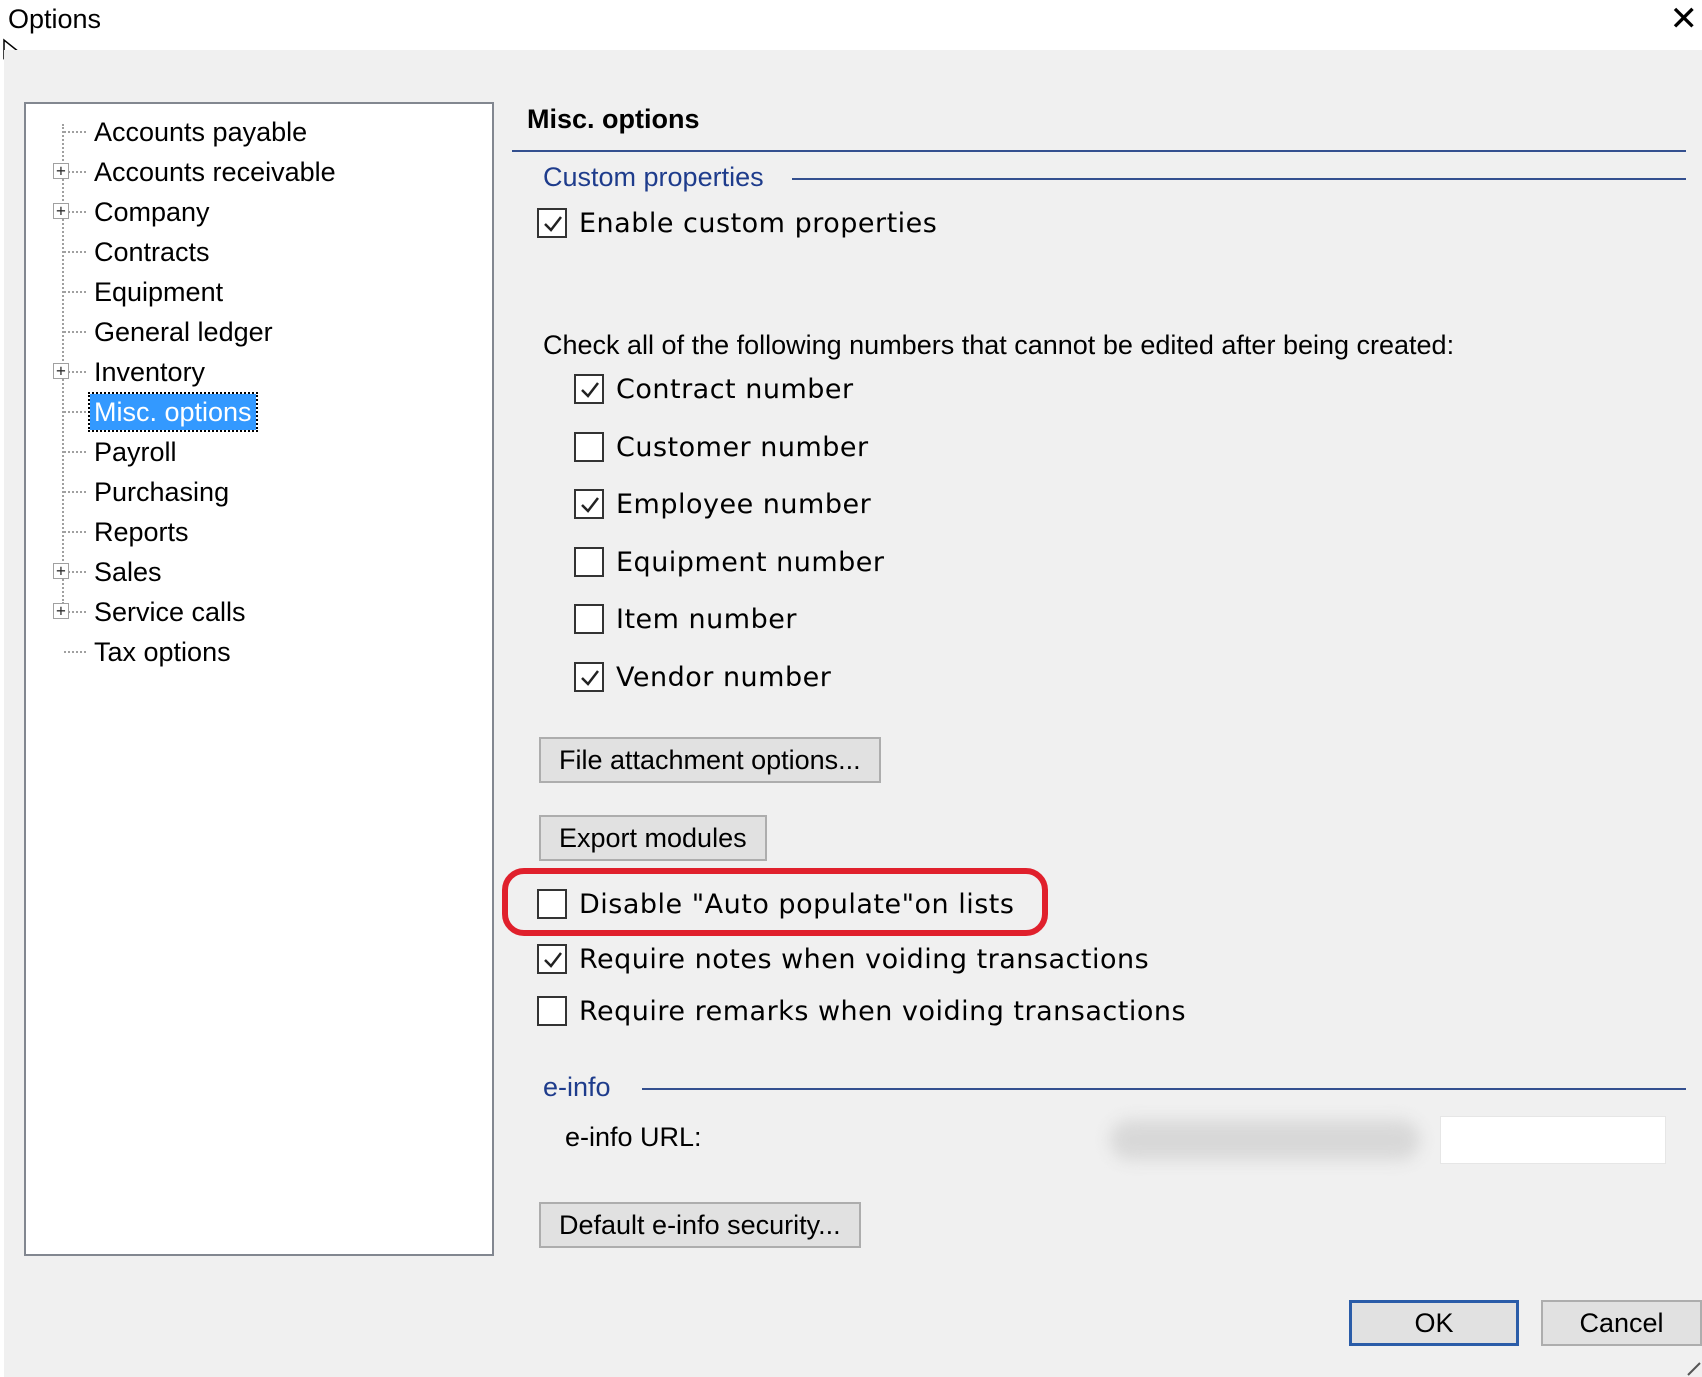 This screenshot has height=1377, width=1702. I want to click on tree-item-label: Equipment, so click(159, 292).